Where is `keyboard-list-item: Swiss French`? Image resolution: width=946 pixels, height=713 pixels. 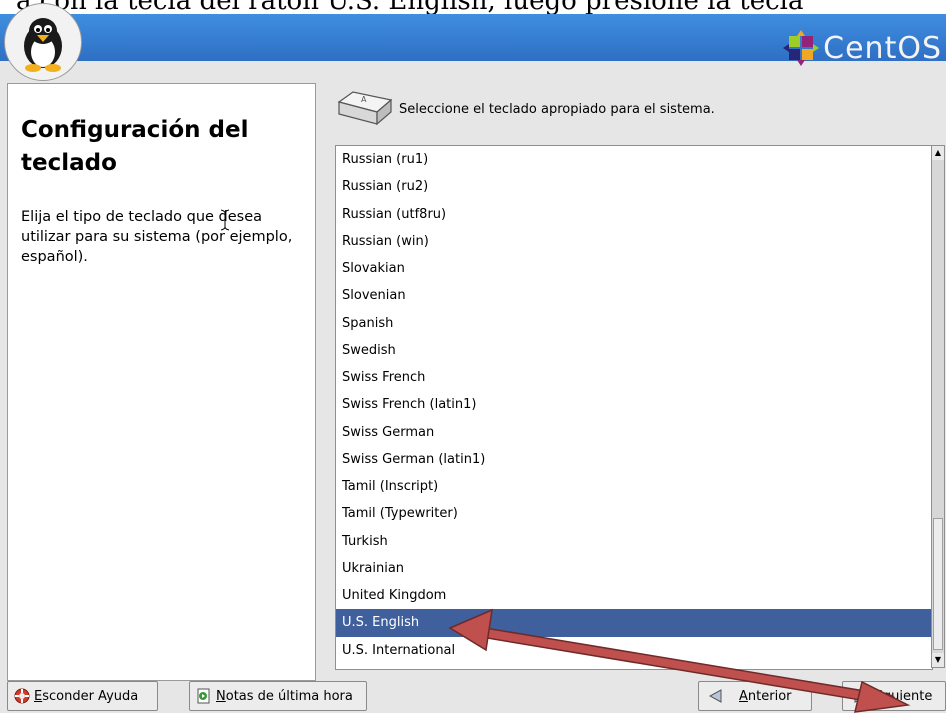
keyboard-list-item: Swiss French is located at coordinates (634, 377).